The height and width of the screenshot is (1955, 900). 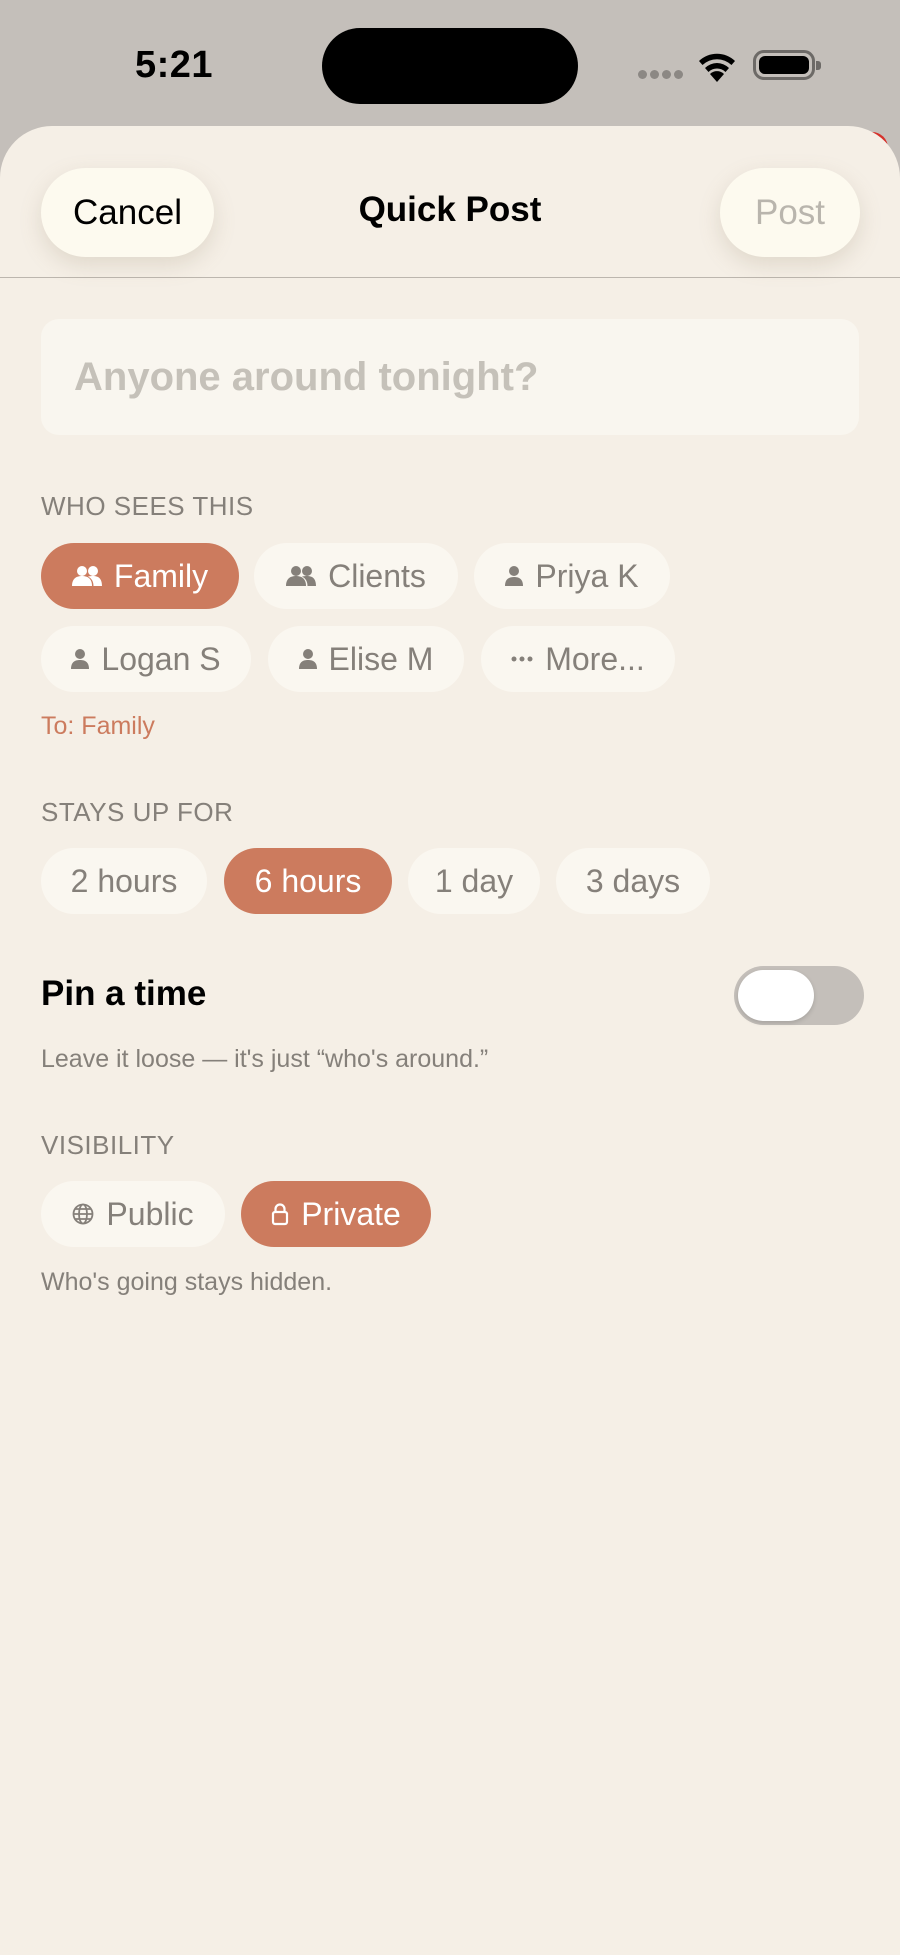 What do you see at coordinates (790, 212) in the screenshot?
I see `post-button: Post` at bounding box center [790, 212].